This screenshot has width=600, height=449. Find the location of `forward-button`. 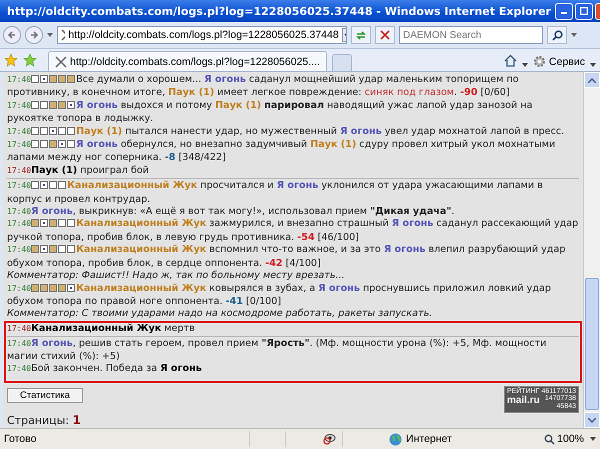

forward-button is located at coordinates (34, 35).